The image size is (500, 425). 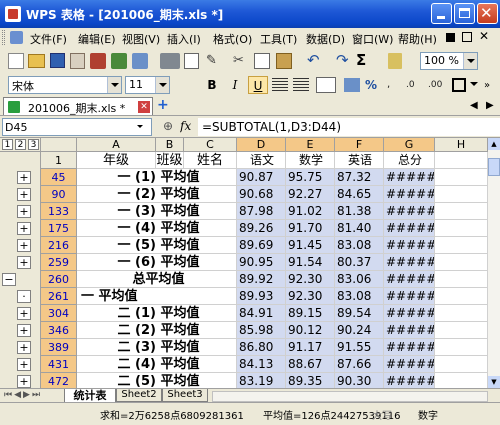 What do you see at coordinates (157, 364) in the screenshot?
I see `cell-grade: 二 (4) 平均值` at bounding box center [157, 364].